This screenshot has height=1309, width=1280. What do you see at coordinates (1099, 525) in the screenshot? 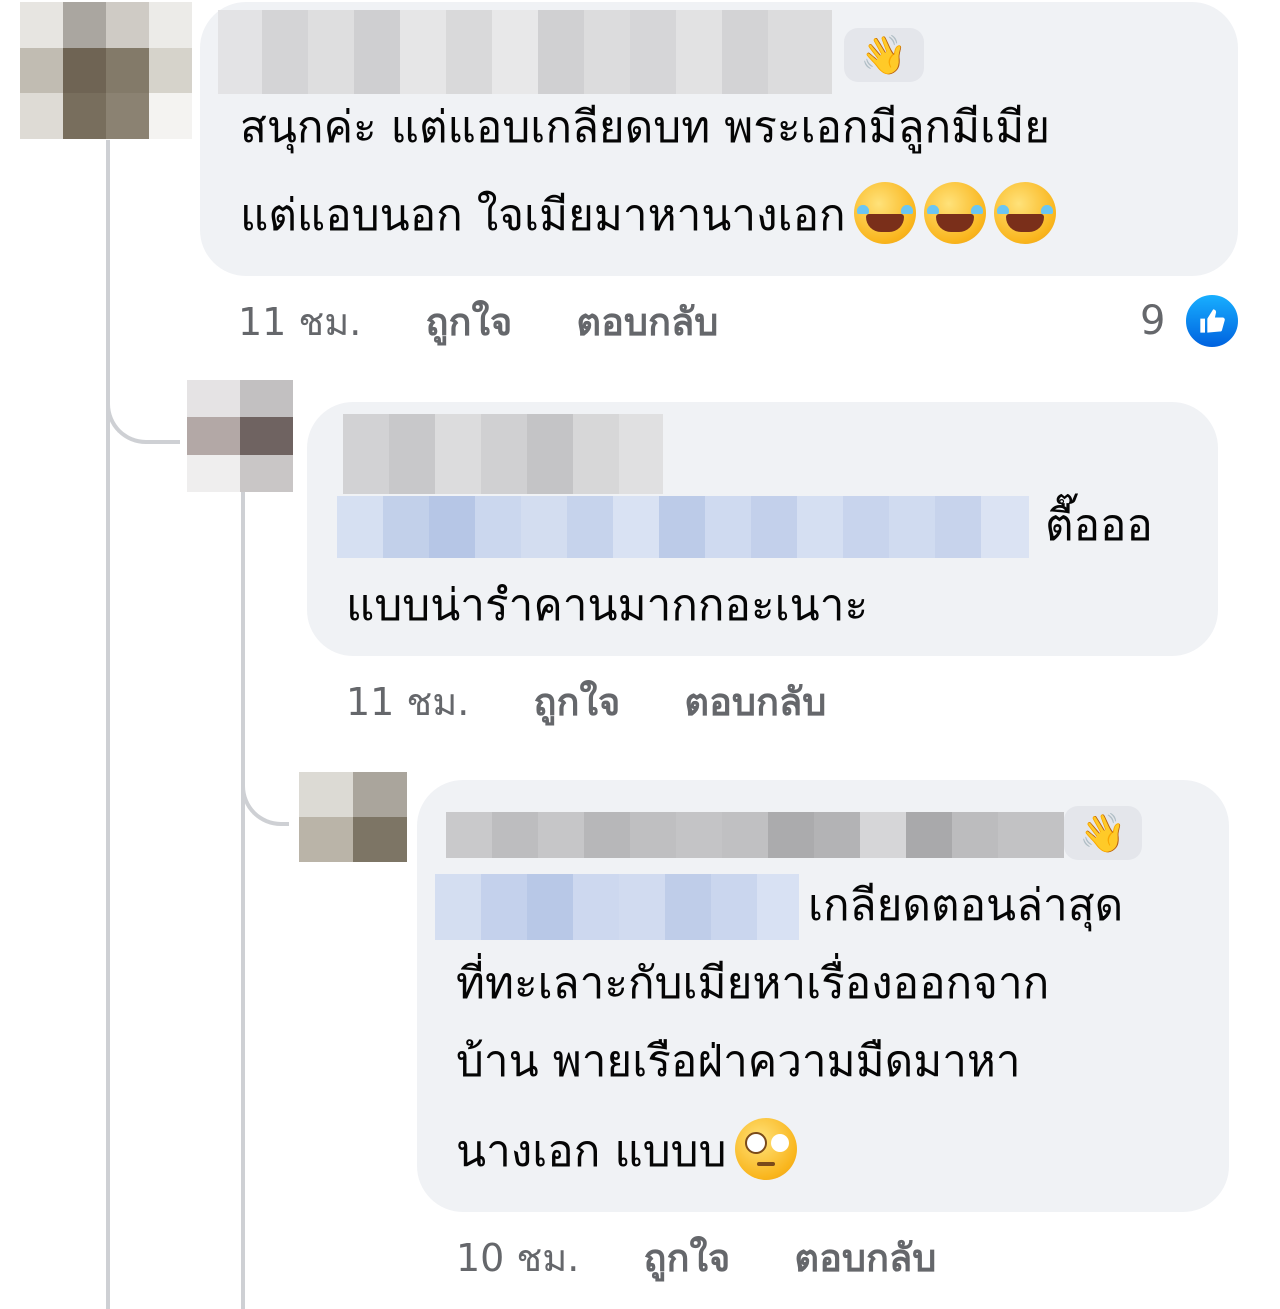
I see `comment-text-line: ตื๊อออ` at bounding box center [1099, 525].